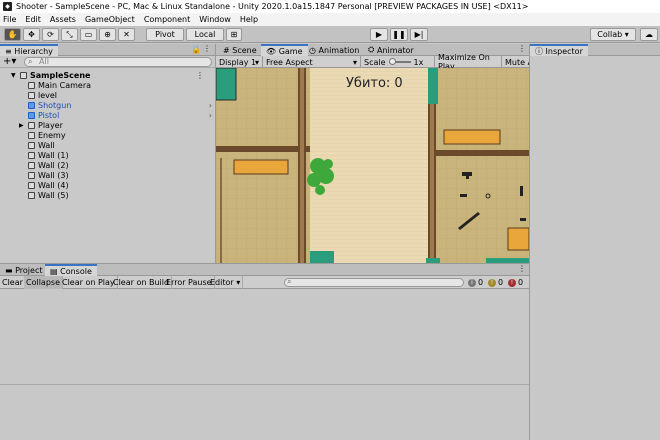  What do you see at coordinates (142, 282) in the screenshot?
I see `clear-on-build-button: Clear on Build` at bounding box center [142, 282].